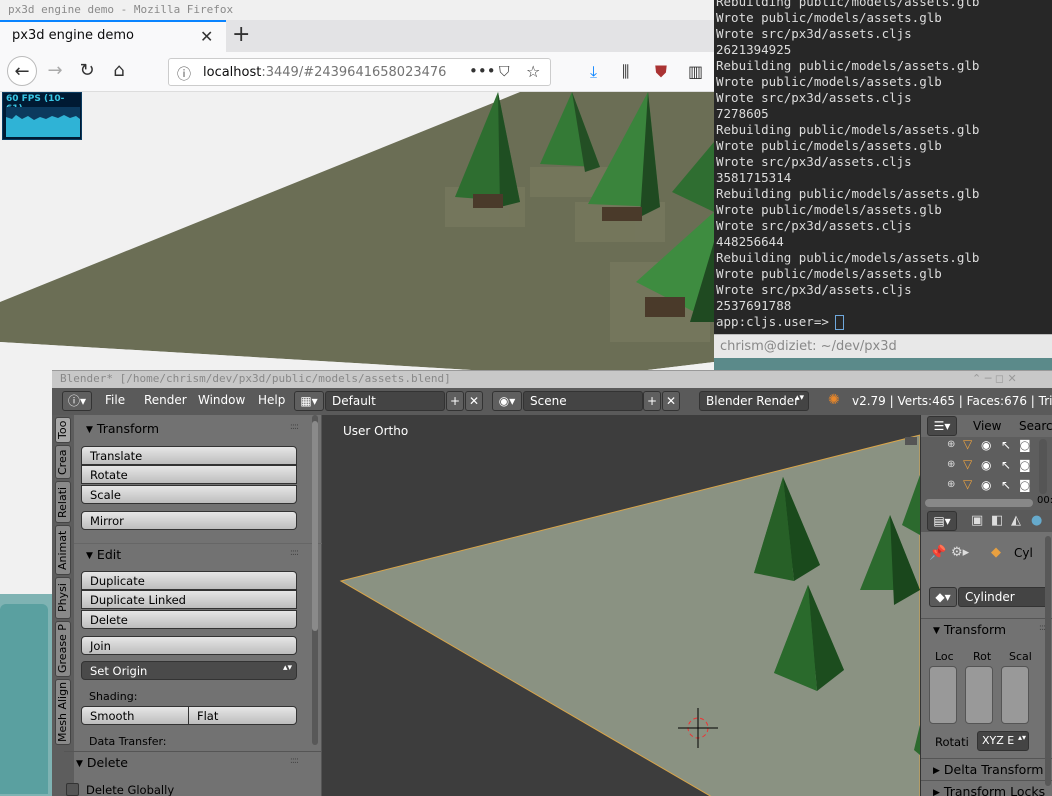 The width and height of the screenshot is (1052, 796). What do you see at coordinates (1016, 520) in the screenshot?
I see `scene-tab-icon: ◭` at bounding box center [1016, 520].